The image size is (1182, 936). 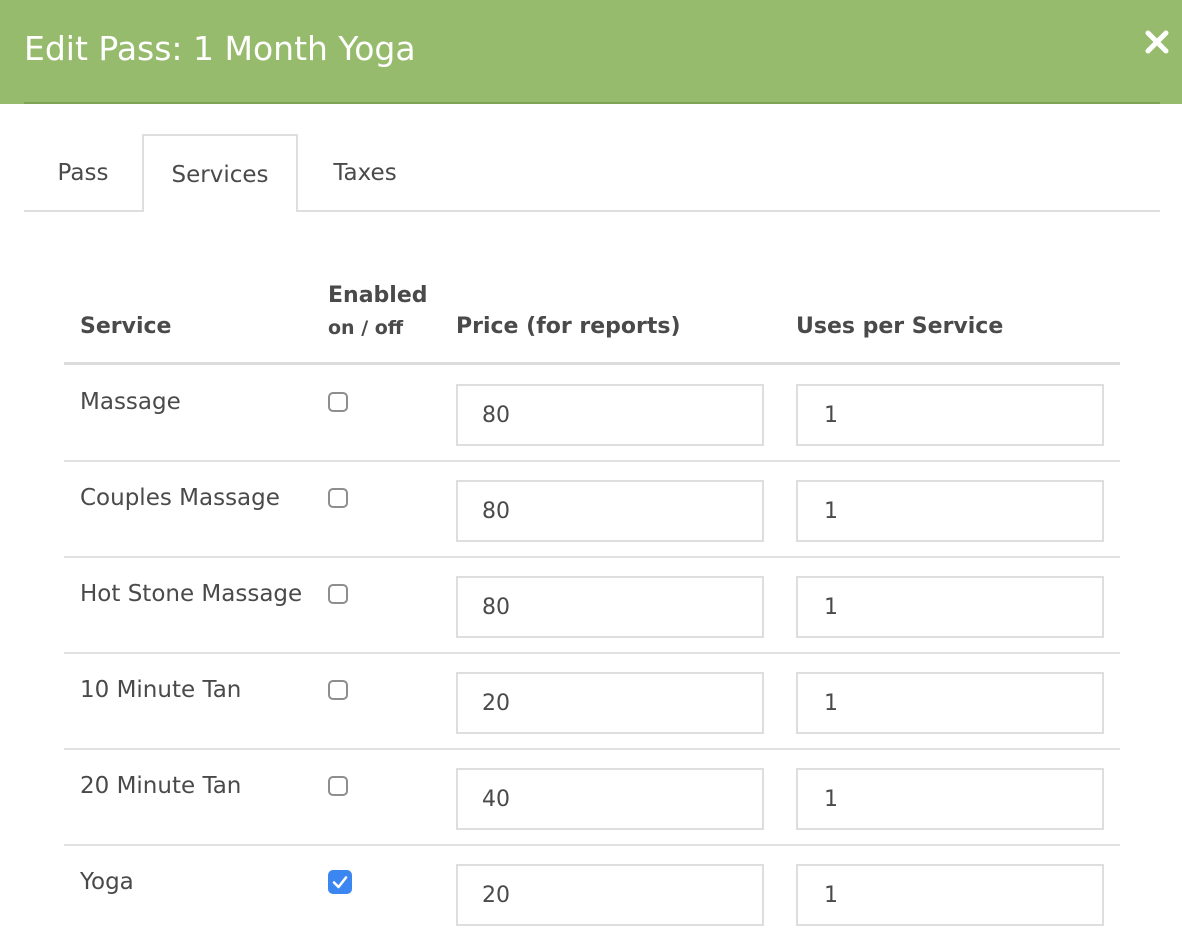 What do you see at coordinates (591, 52) in the screenshot?
I see `modal-header: Edit Pass: 1 Month Yoga` at bounding box center [591, 52].